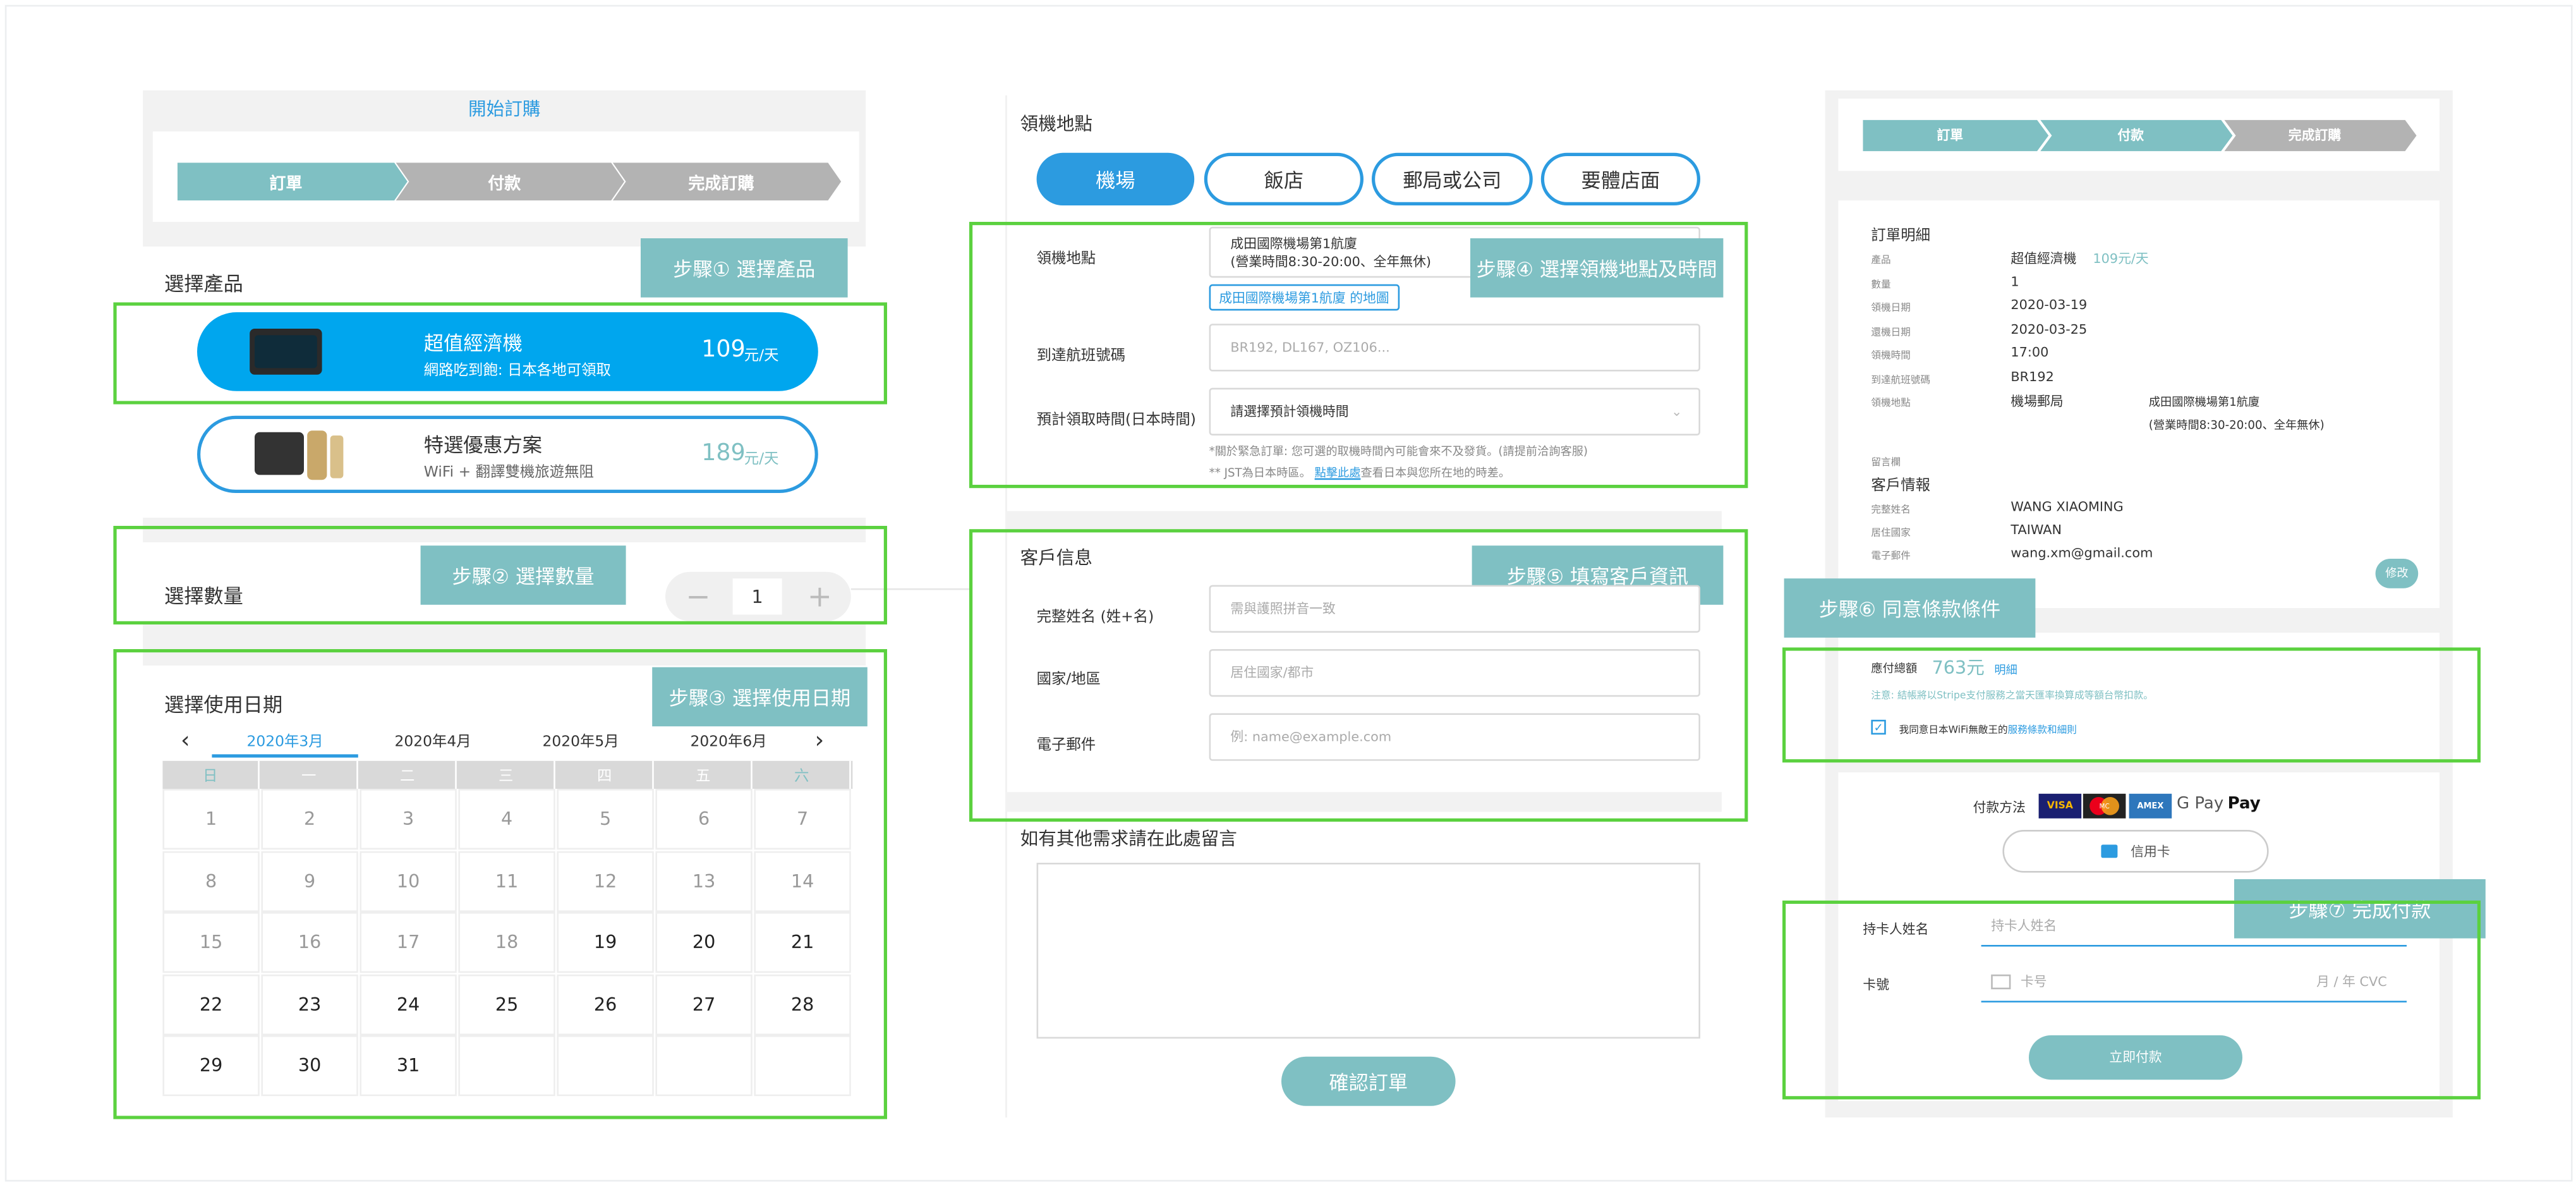 This screenshot has height=1187, width=2576. Describe the element at coordinates (2060, 806) in the screenshot. I see `visa-icon: VISA` at that location.